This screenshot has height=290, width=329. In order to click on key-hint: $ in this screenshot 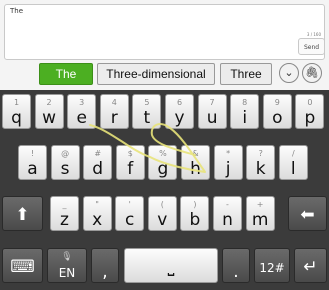, I will do `click(130, 153)`.